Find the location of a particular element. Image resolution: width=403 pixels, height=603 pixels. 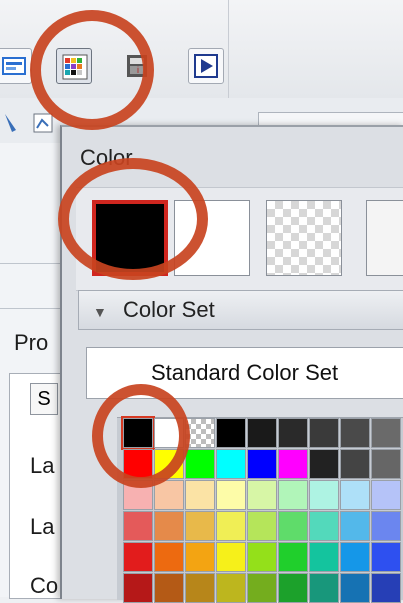

main-color-swatch is located at coordinates (130, 238).